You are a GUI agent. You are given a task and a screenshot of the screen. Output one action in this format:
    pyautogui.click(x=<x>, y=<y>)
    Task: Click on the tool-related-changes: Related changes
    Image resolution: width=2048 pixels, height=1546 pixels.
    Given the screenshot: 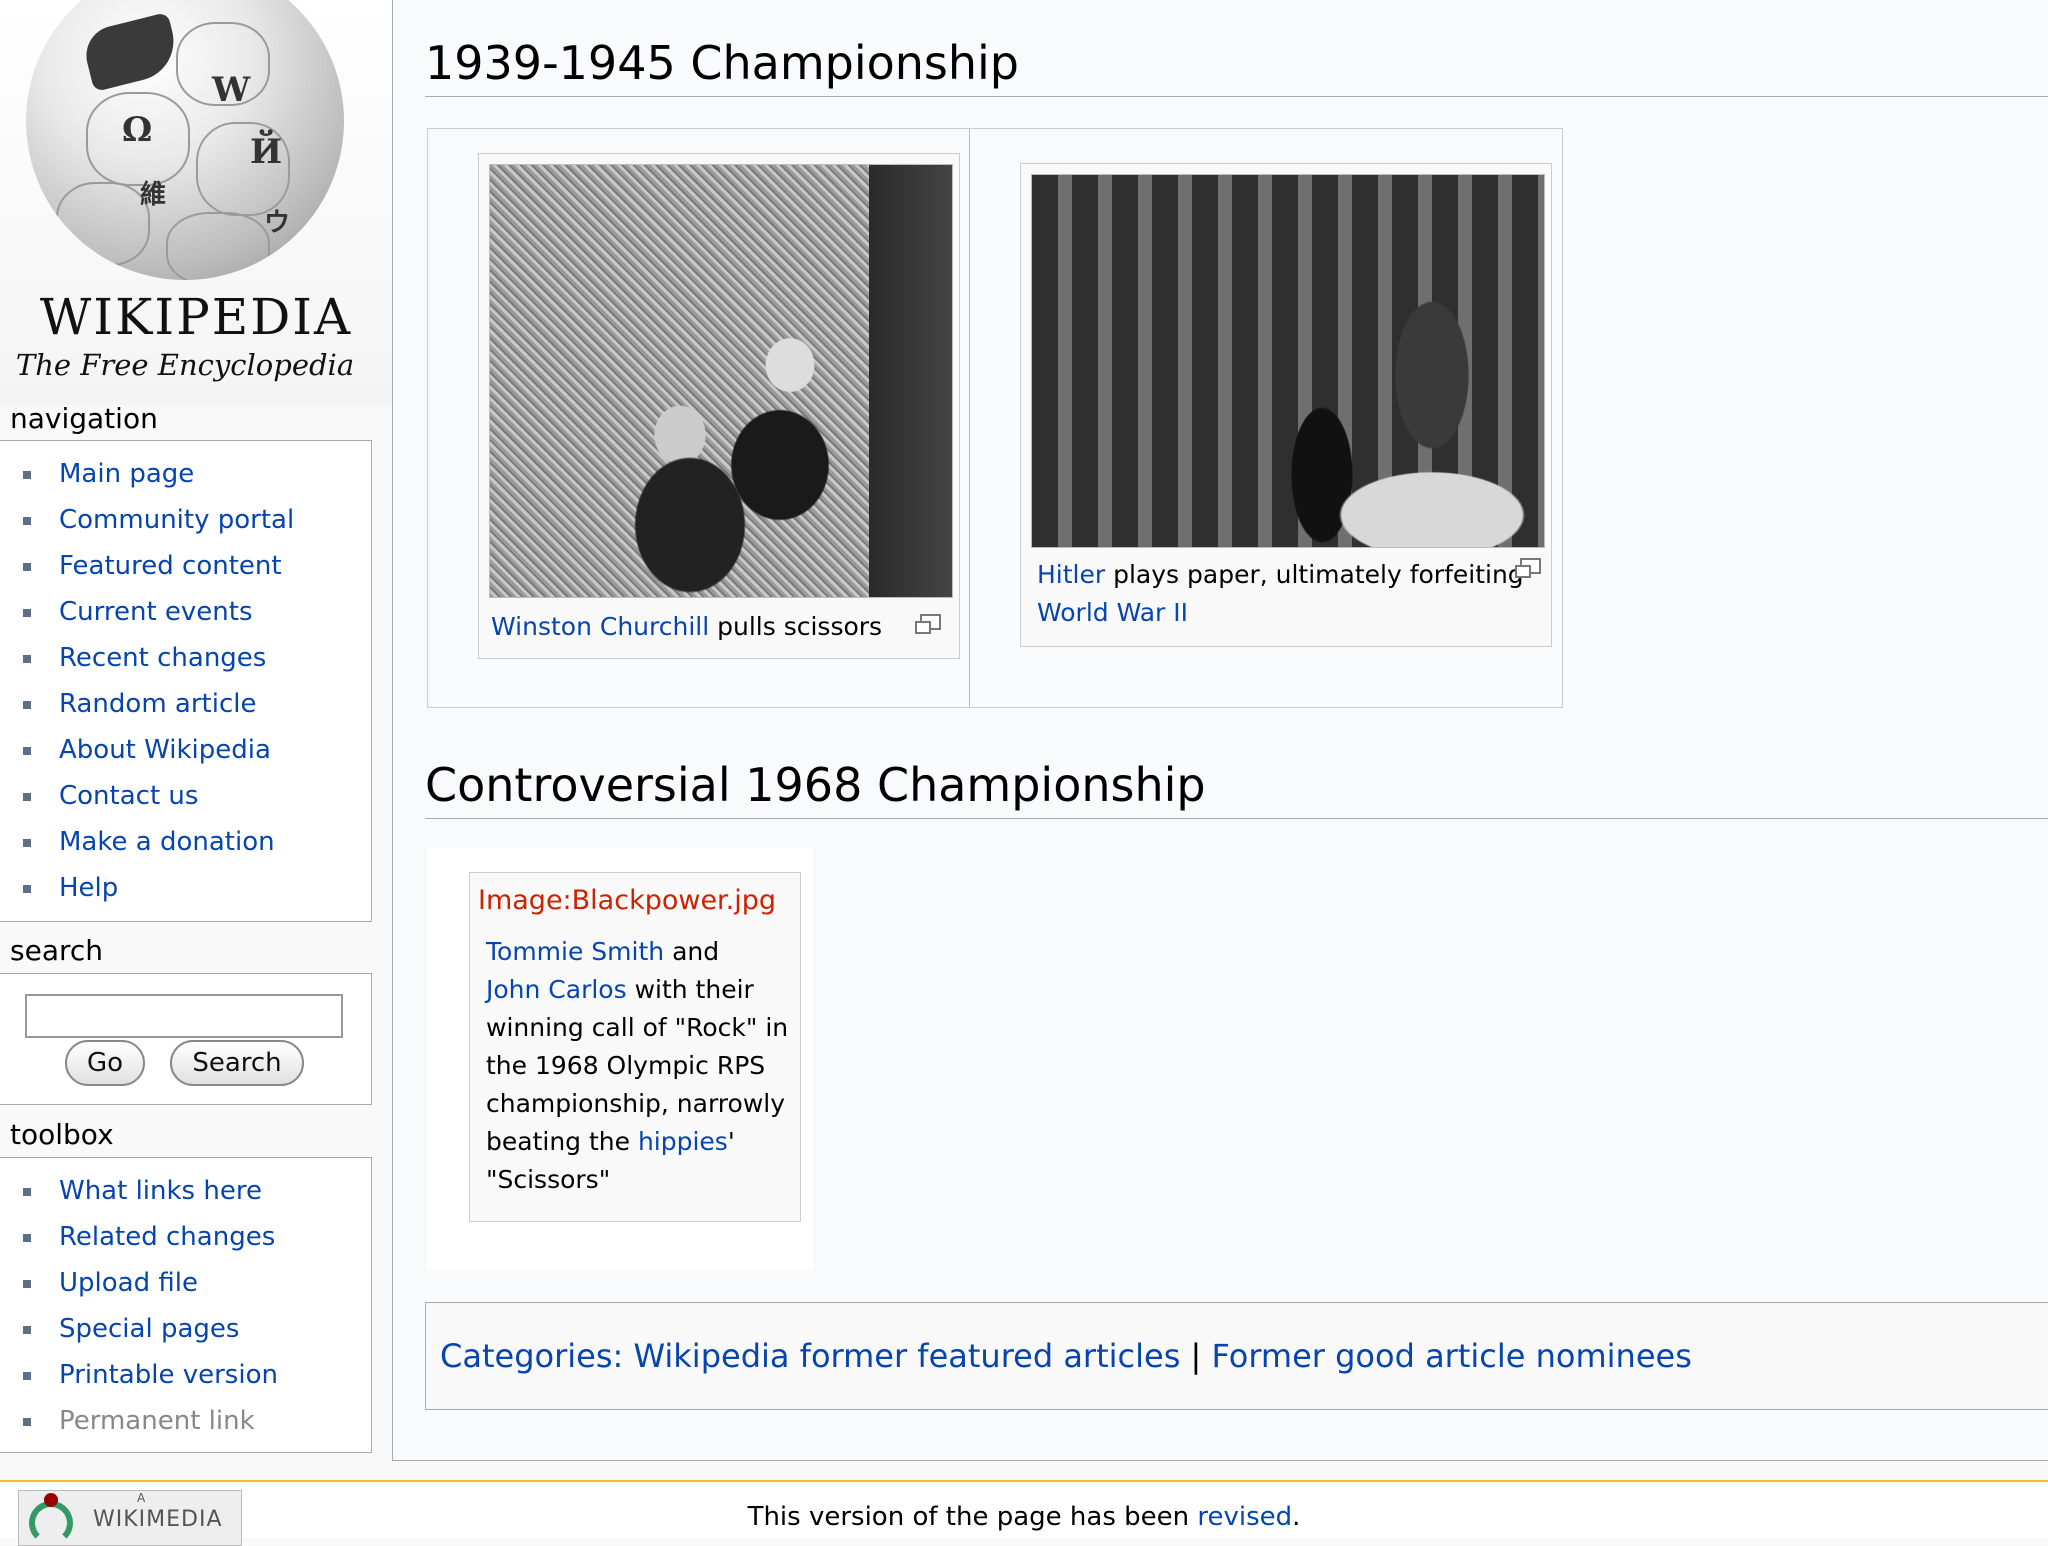 What is the action you would take?
    pyautogui.click(x=185, y=1237)
    